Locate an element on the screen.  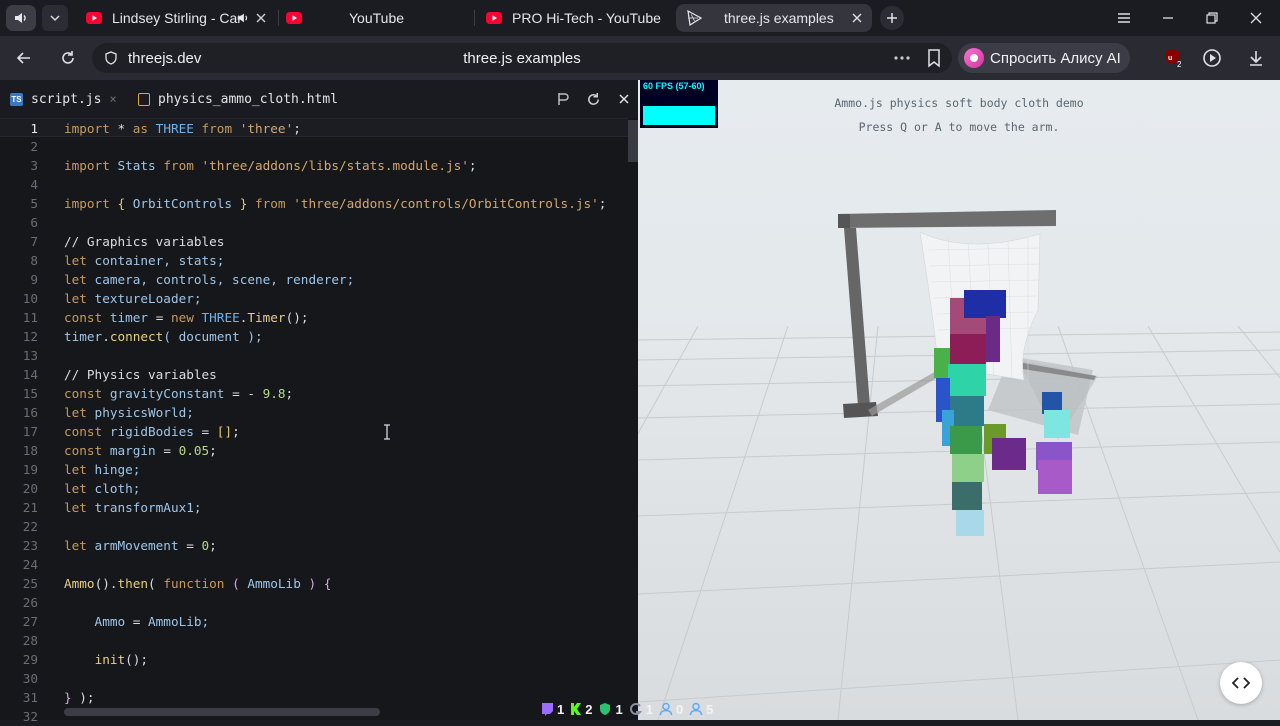
threejs-icon is located at coordinates (694, 18).